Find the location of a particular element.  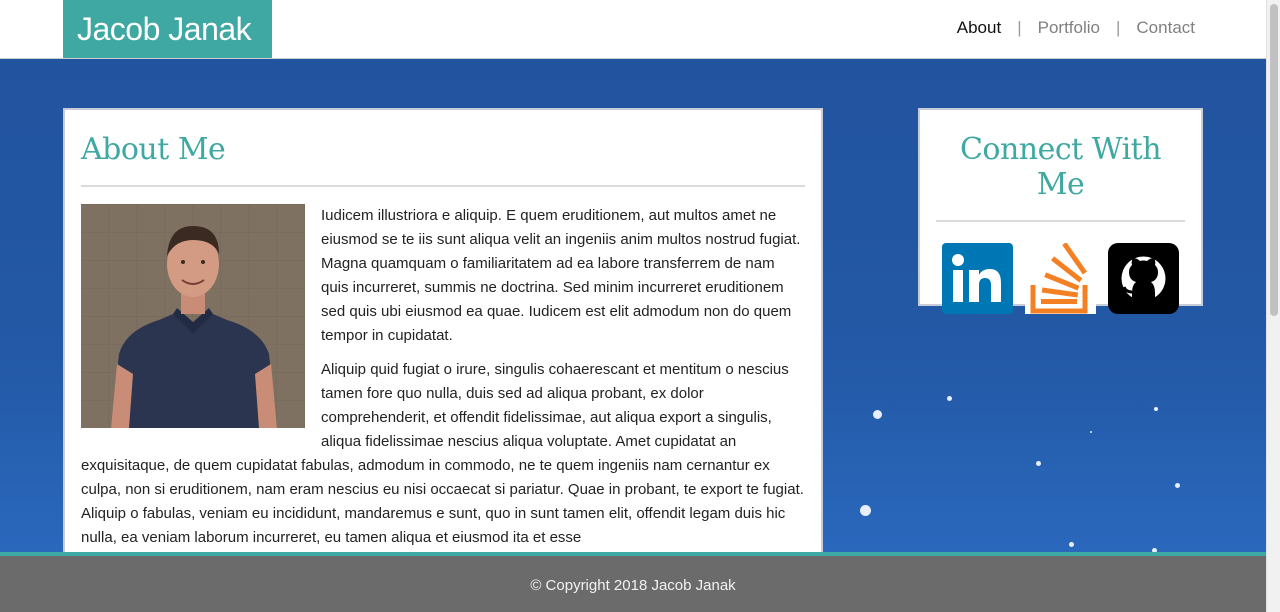

site-footer: © Copyright 2018 Jacob Janak is located at coordinates (633, 582).